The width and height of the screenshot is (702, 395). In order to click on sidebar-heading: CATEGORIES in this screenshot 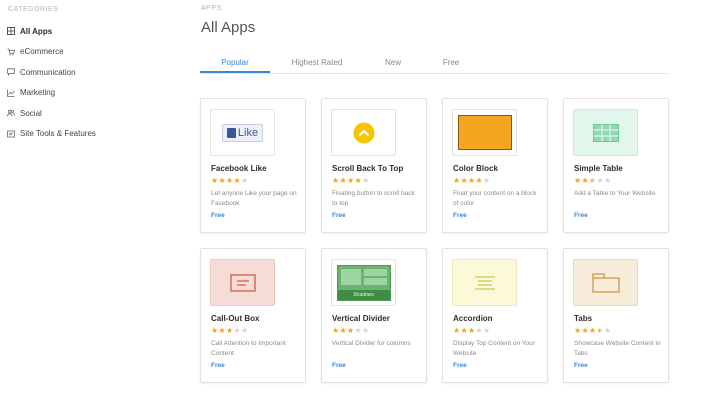, I will do `click(33, 9)`.